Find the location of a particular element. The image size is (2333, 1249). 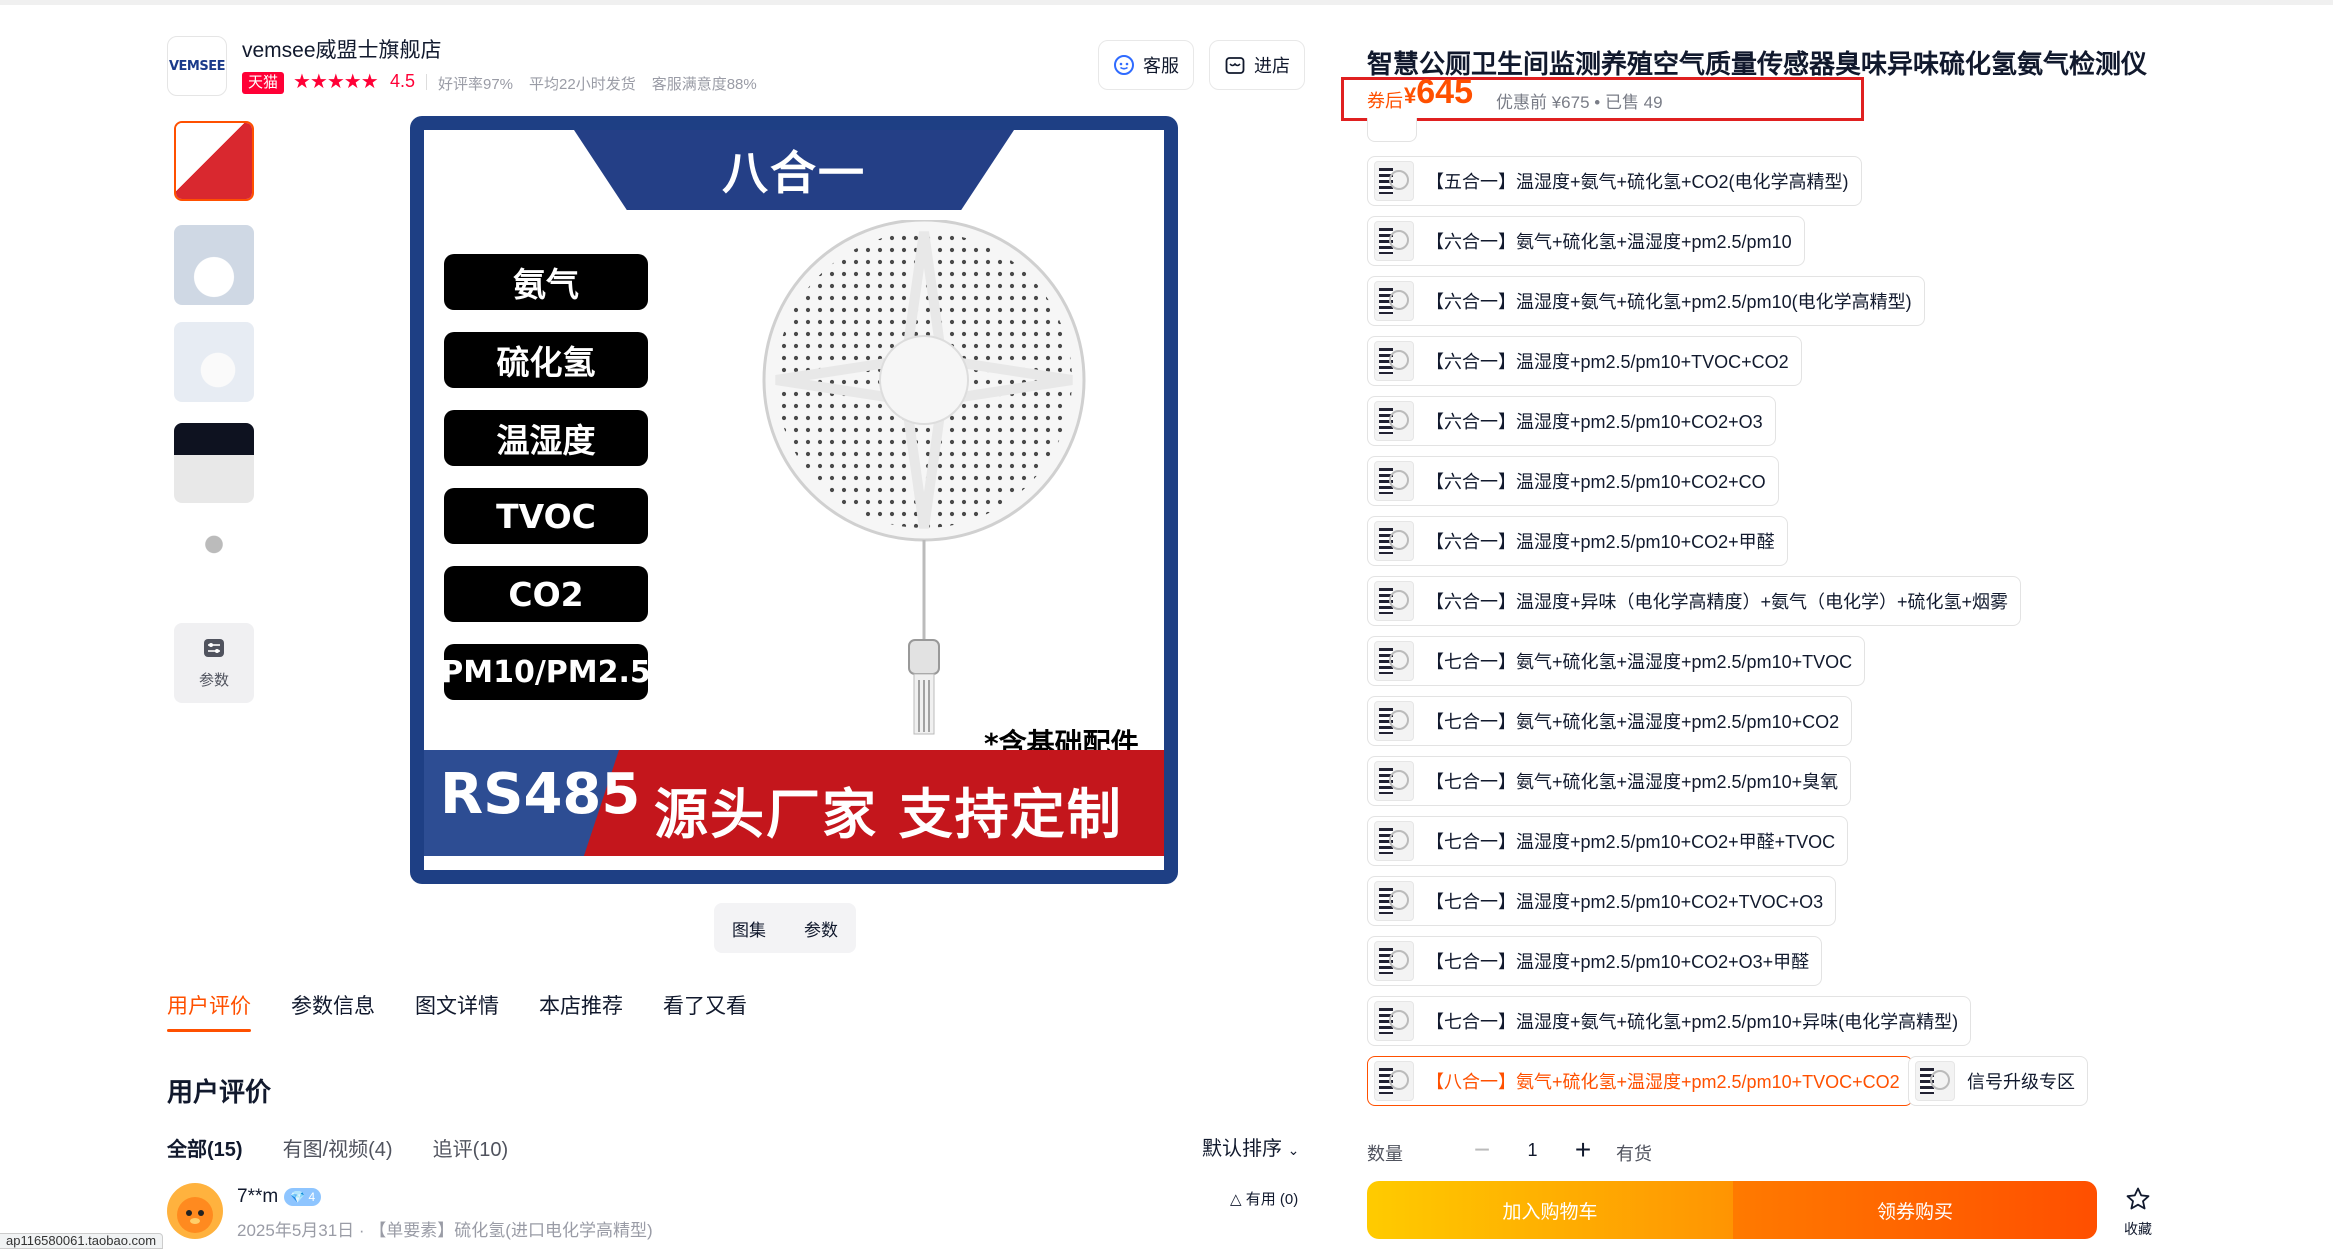

enter-shop-label: 进店 is located at coordinates (1272, 66).